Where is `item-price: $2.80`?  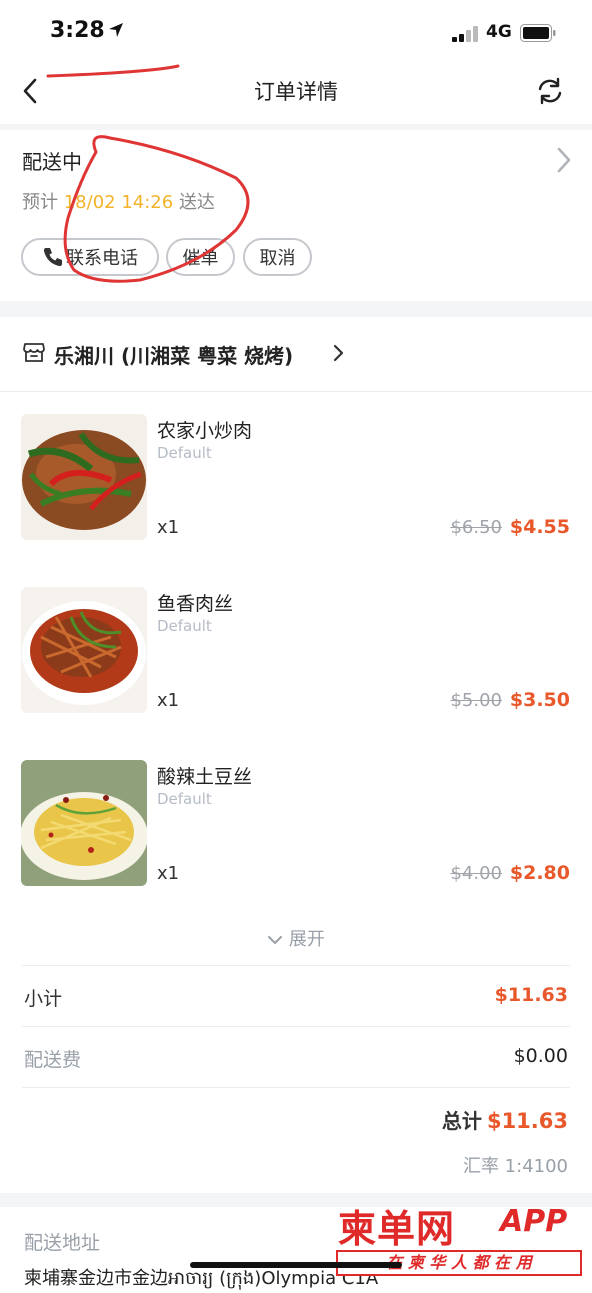
item-price: $2.80 is located at coordinates (539, 873).